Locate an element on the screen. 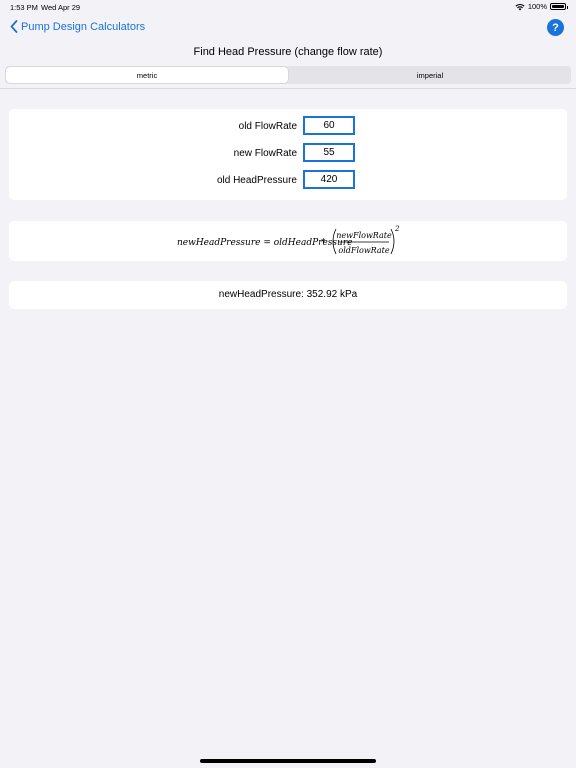  old-flowrate-label: old FlowRate is located at coordinates (267, 126).